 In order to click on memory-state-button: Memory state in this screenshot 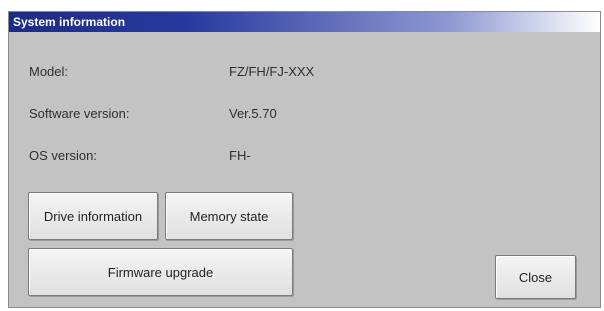, I will do `click(229, 216)`.